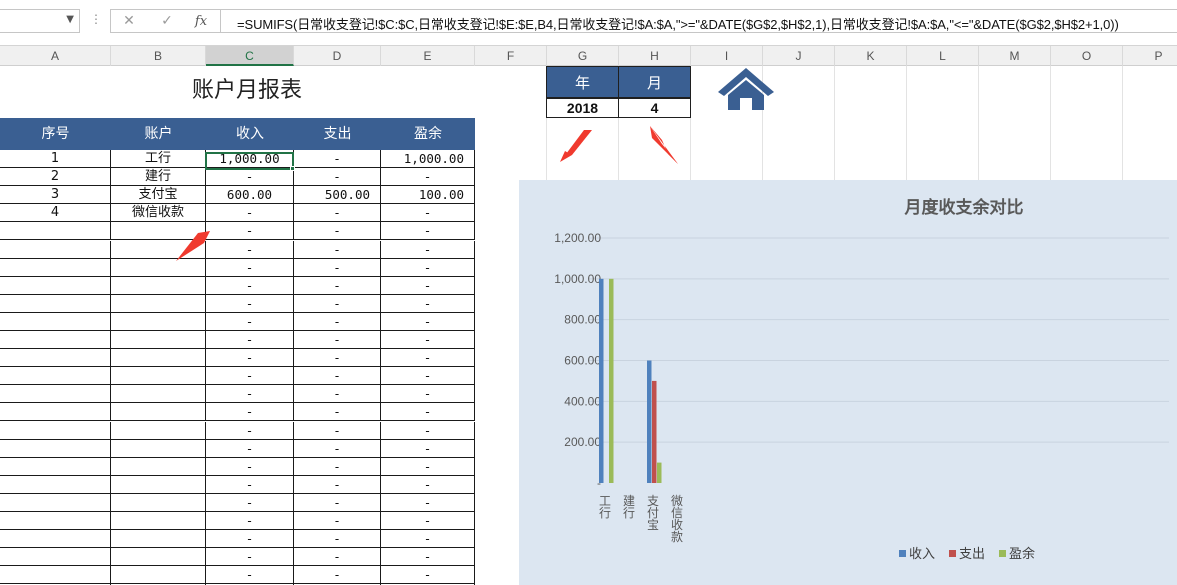 This screenshot has width=1177, height=585. Describe the element at coordinates (1015, 56) in the screenshot. I see `column-header-m: M` at that location.